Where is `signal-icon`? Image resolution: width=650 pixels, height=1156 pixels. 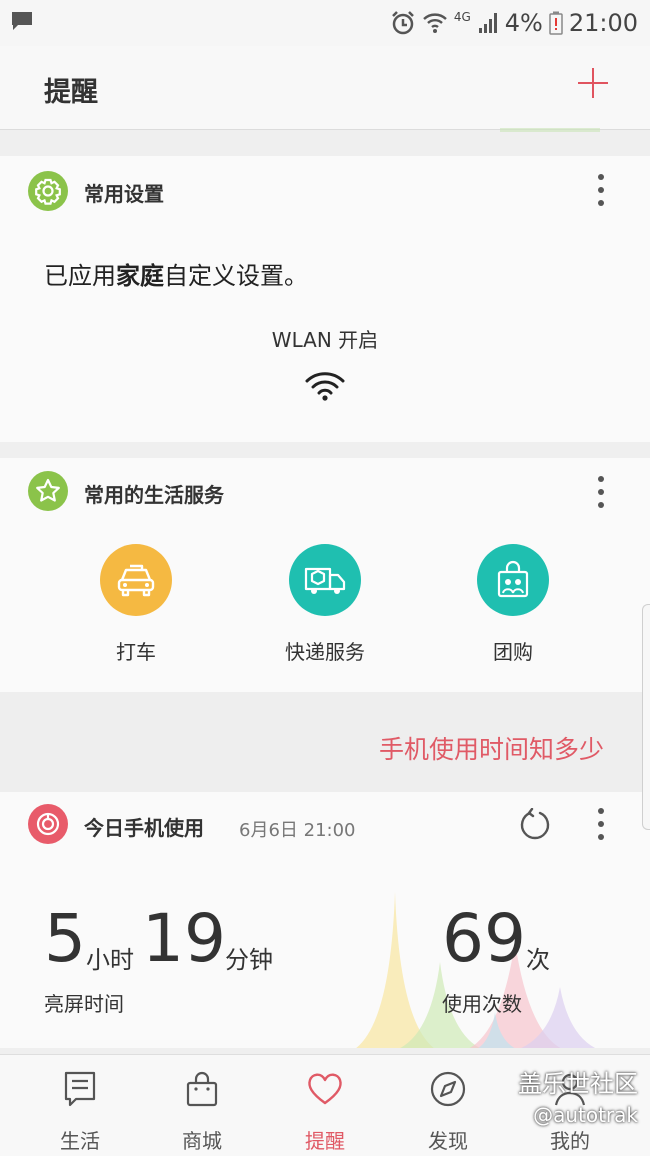 signal-icon is located at coordinates (487, 23).